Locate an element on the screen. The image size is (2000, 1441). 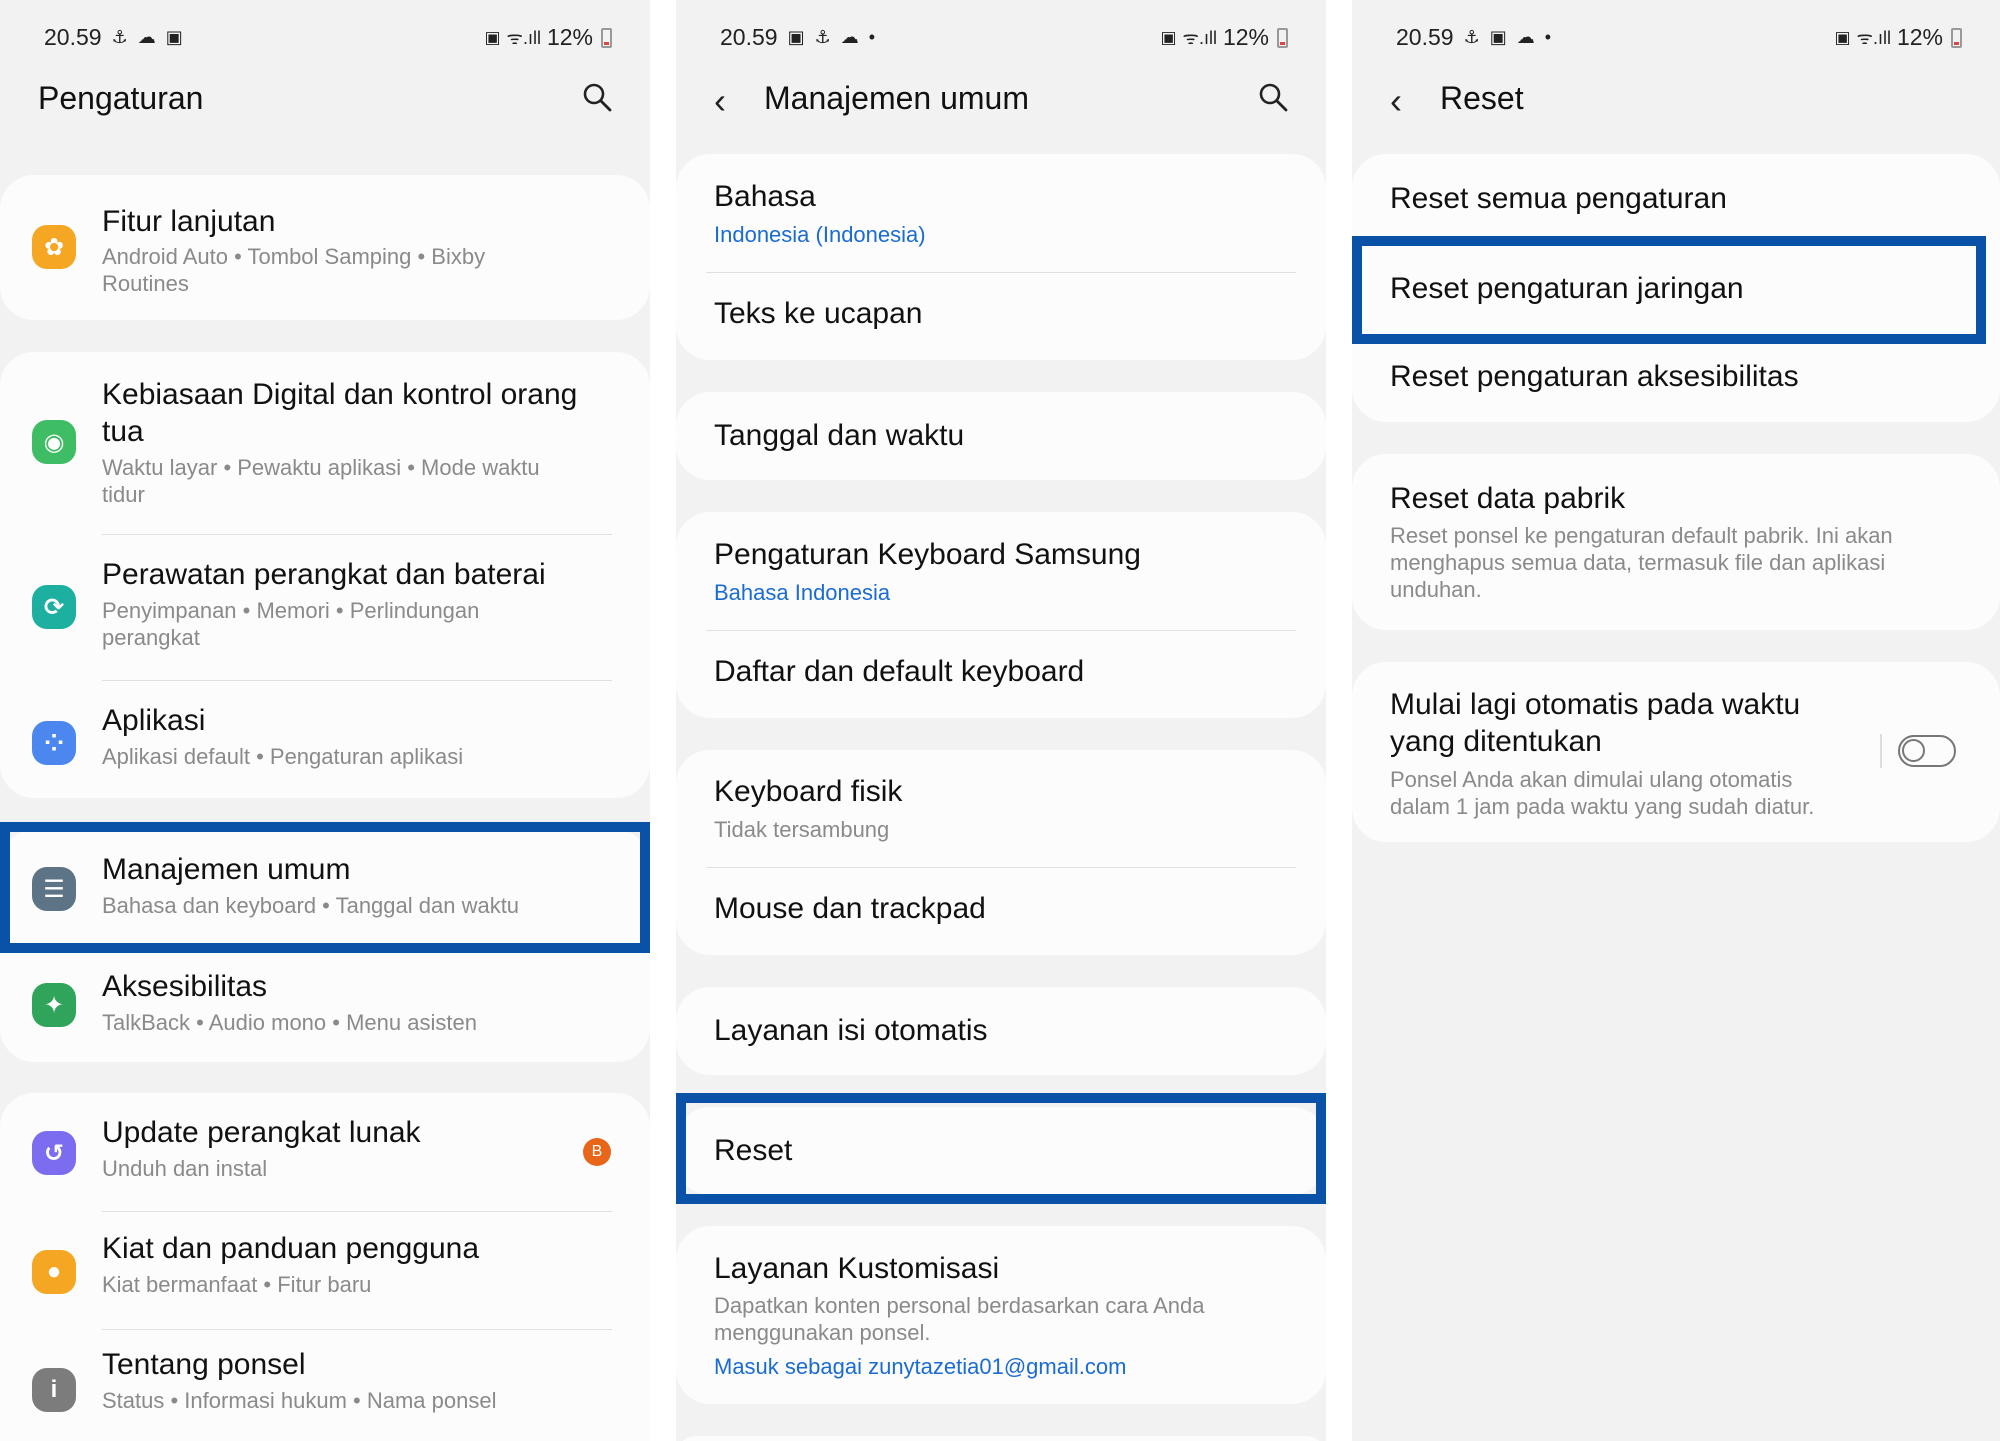
app-bar: ‹ Manajemen umum is located at coordinates (1001, 100).